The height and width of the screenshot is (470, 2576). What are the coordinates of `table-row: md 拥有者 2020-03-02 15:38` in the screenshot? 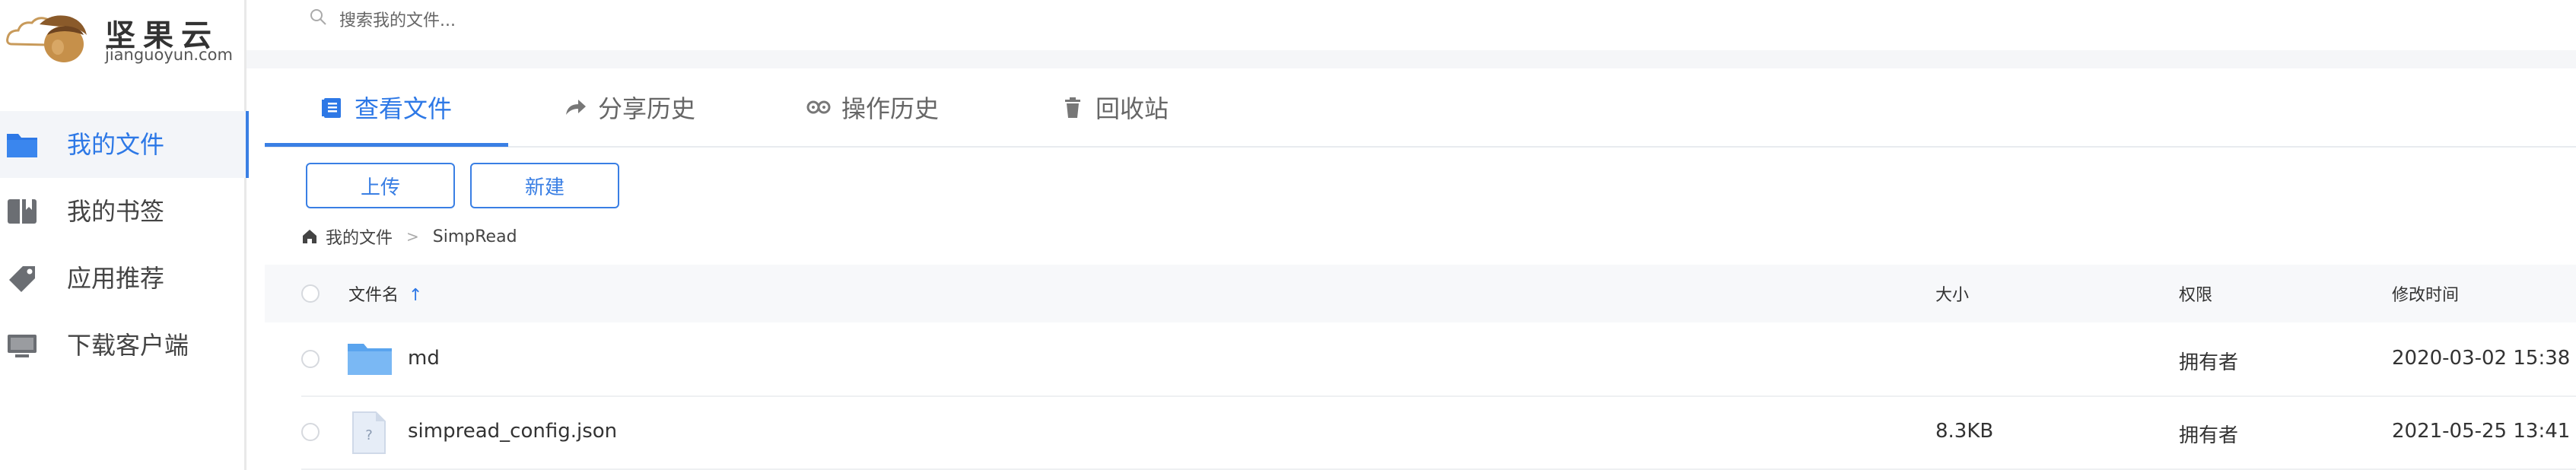 It's located at (1438, 359).